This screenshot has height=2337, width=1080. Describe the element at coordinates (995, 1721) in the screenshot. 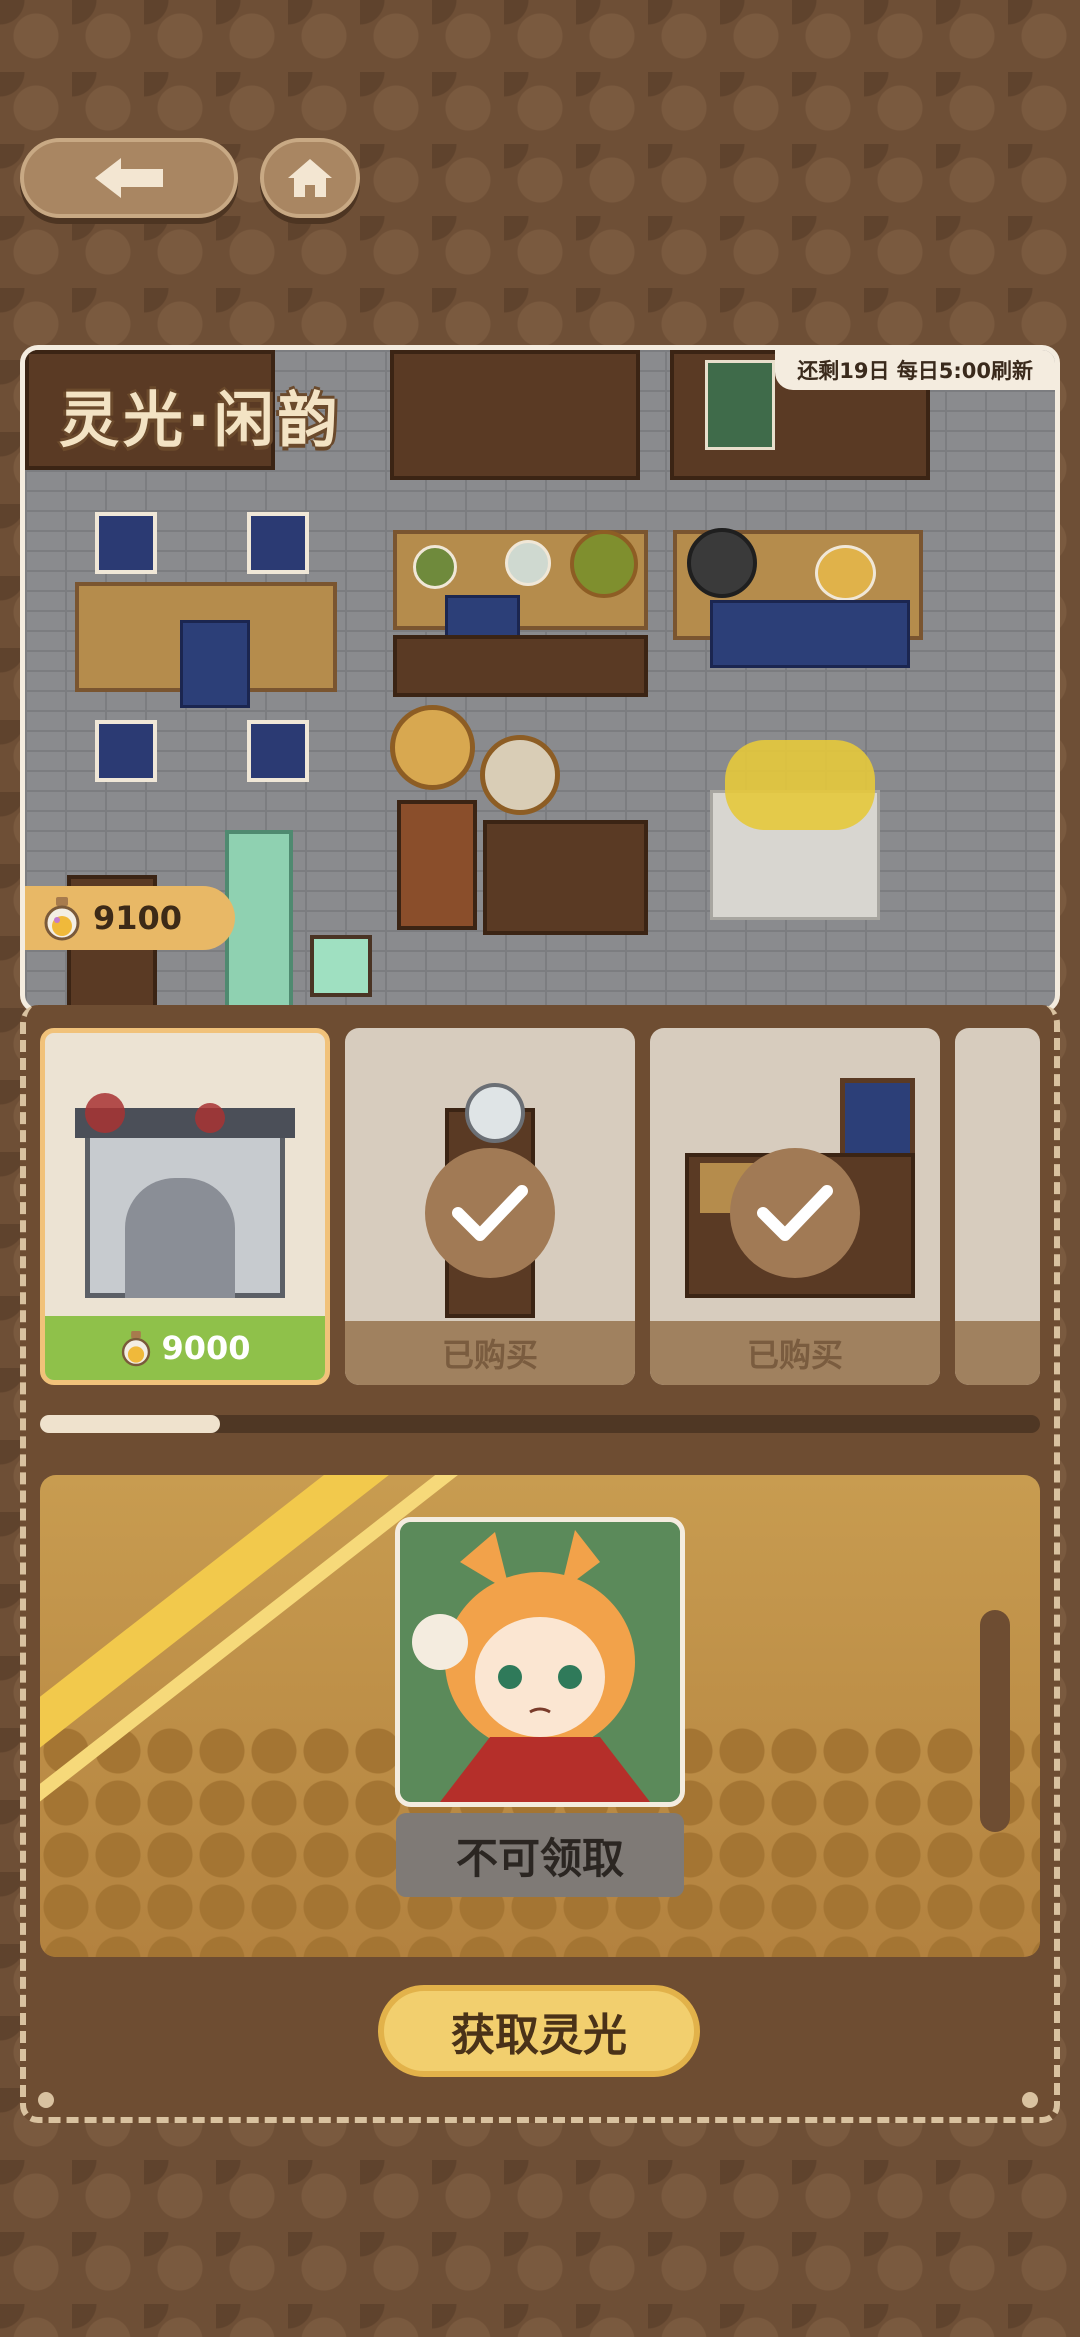

I see `reward-scroll-handle` at that location.